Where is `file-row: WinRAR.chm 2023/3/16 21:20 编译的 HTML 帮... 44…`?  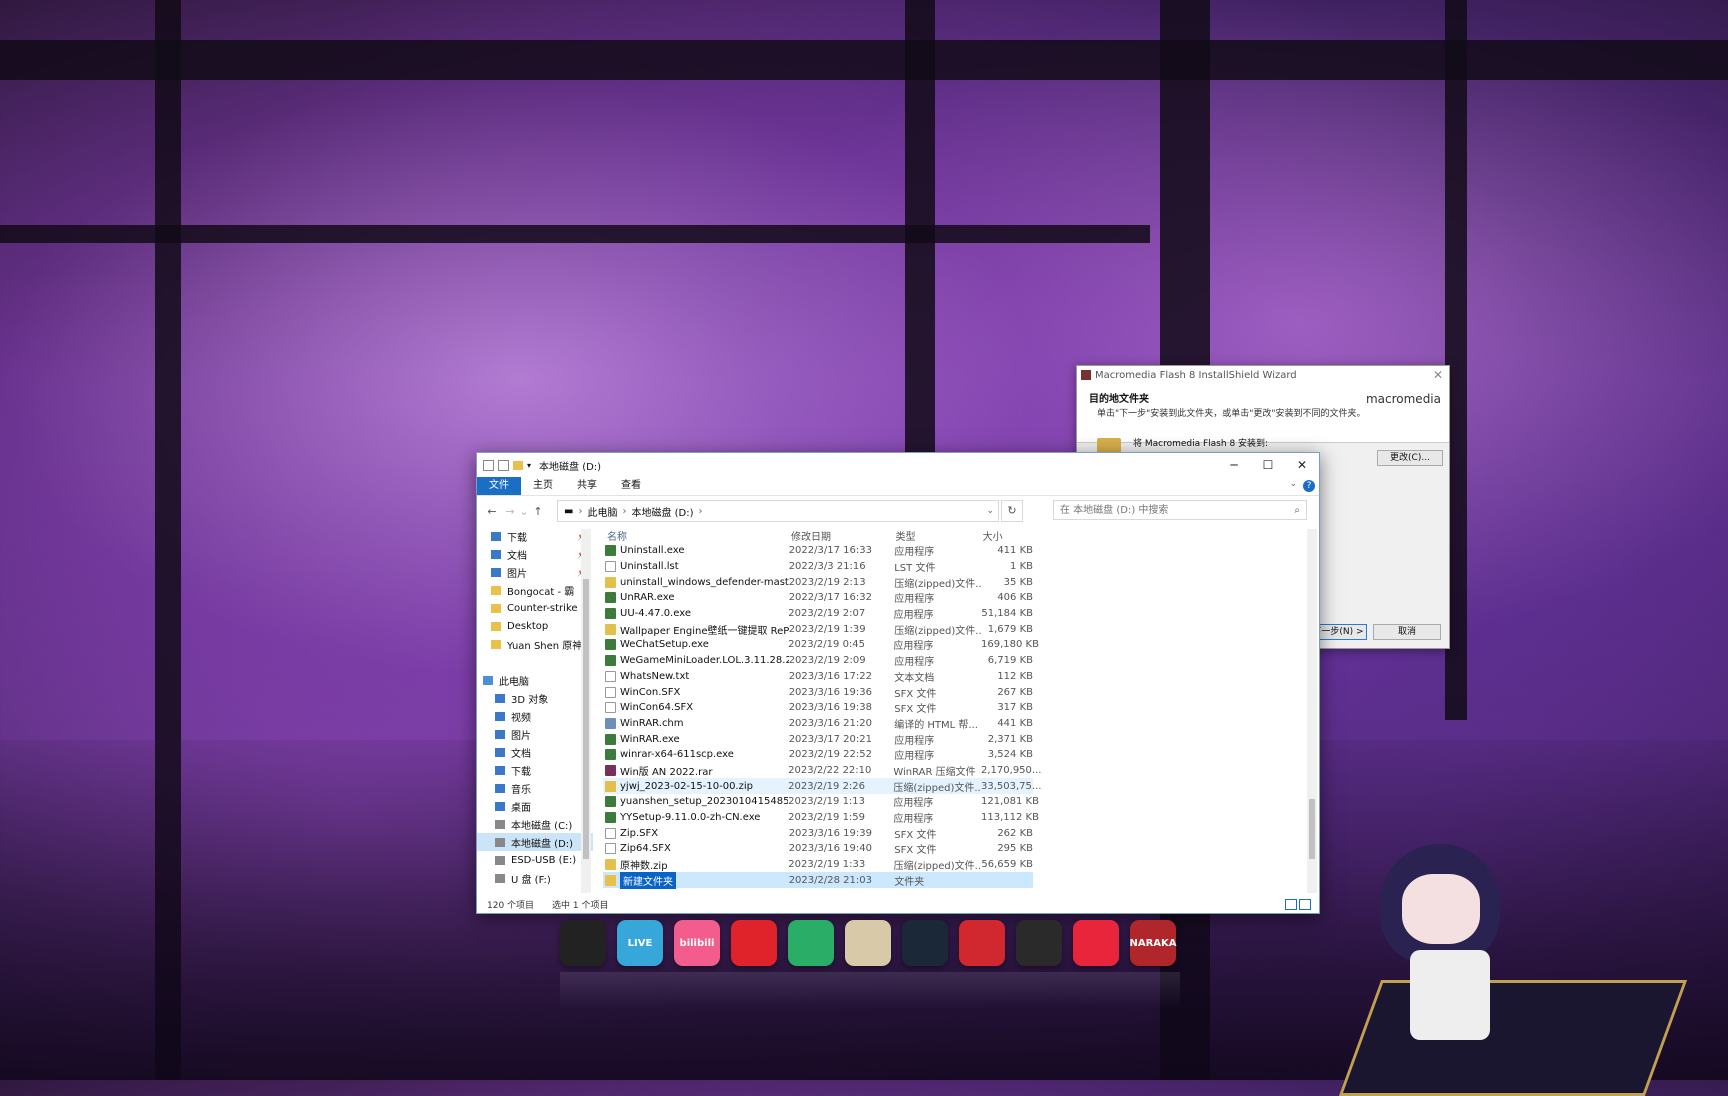 file-row: WinRAR.chm 2023/3/16 21:20 编译的 HTML 帮... 44… is located at coordinates (818, 724).